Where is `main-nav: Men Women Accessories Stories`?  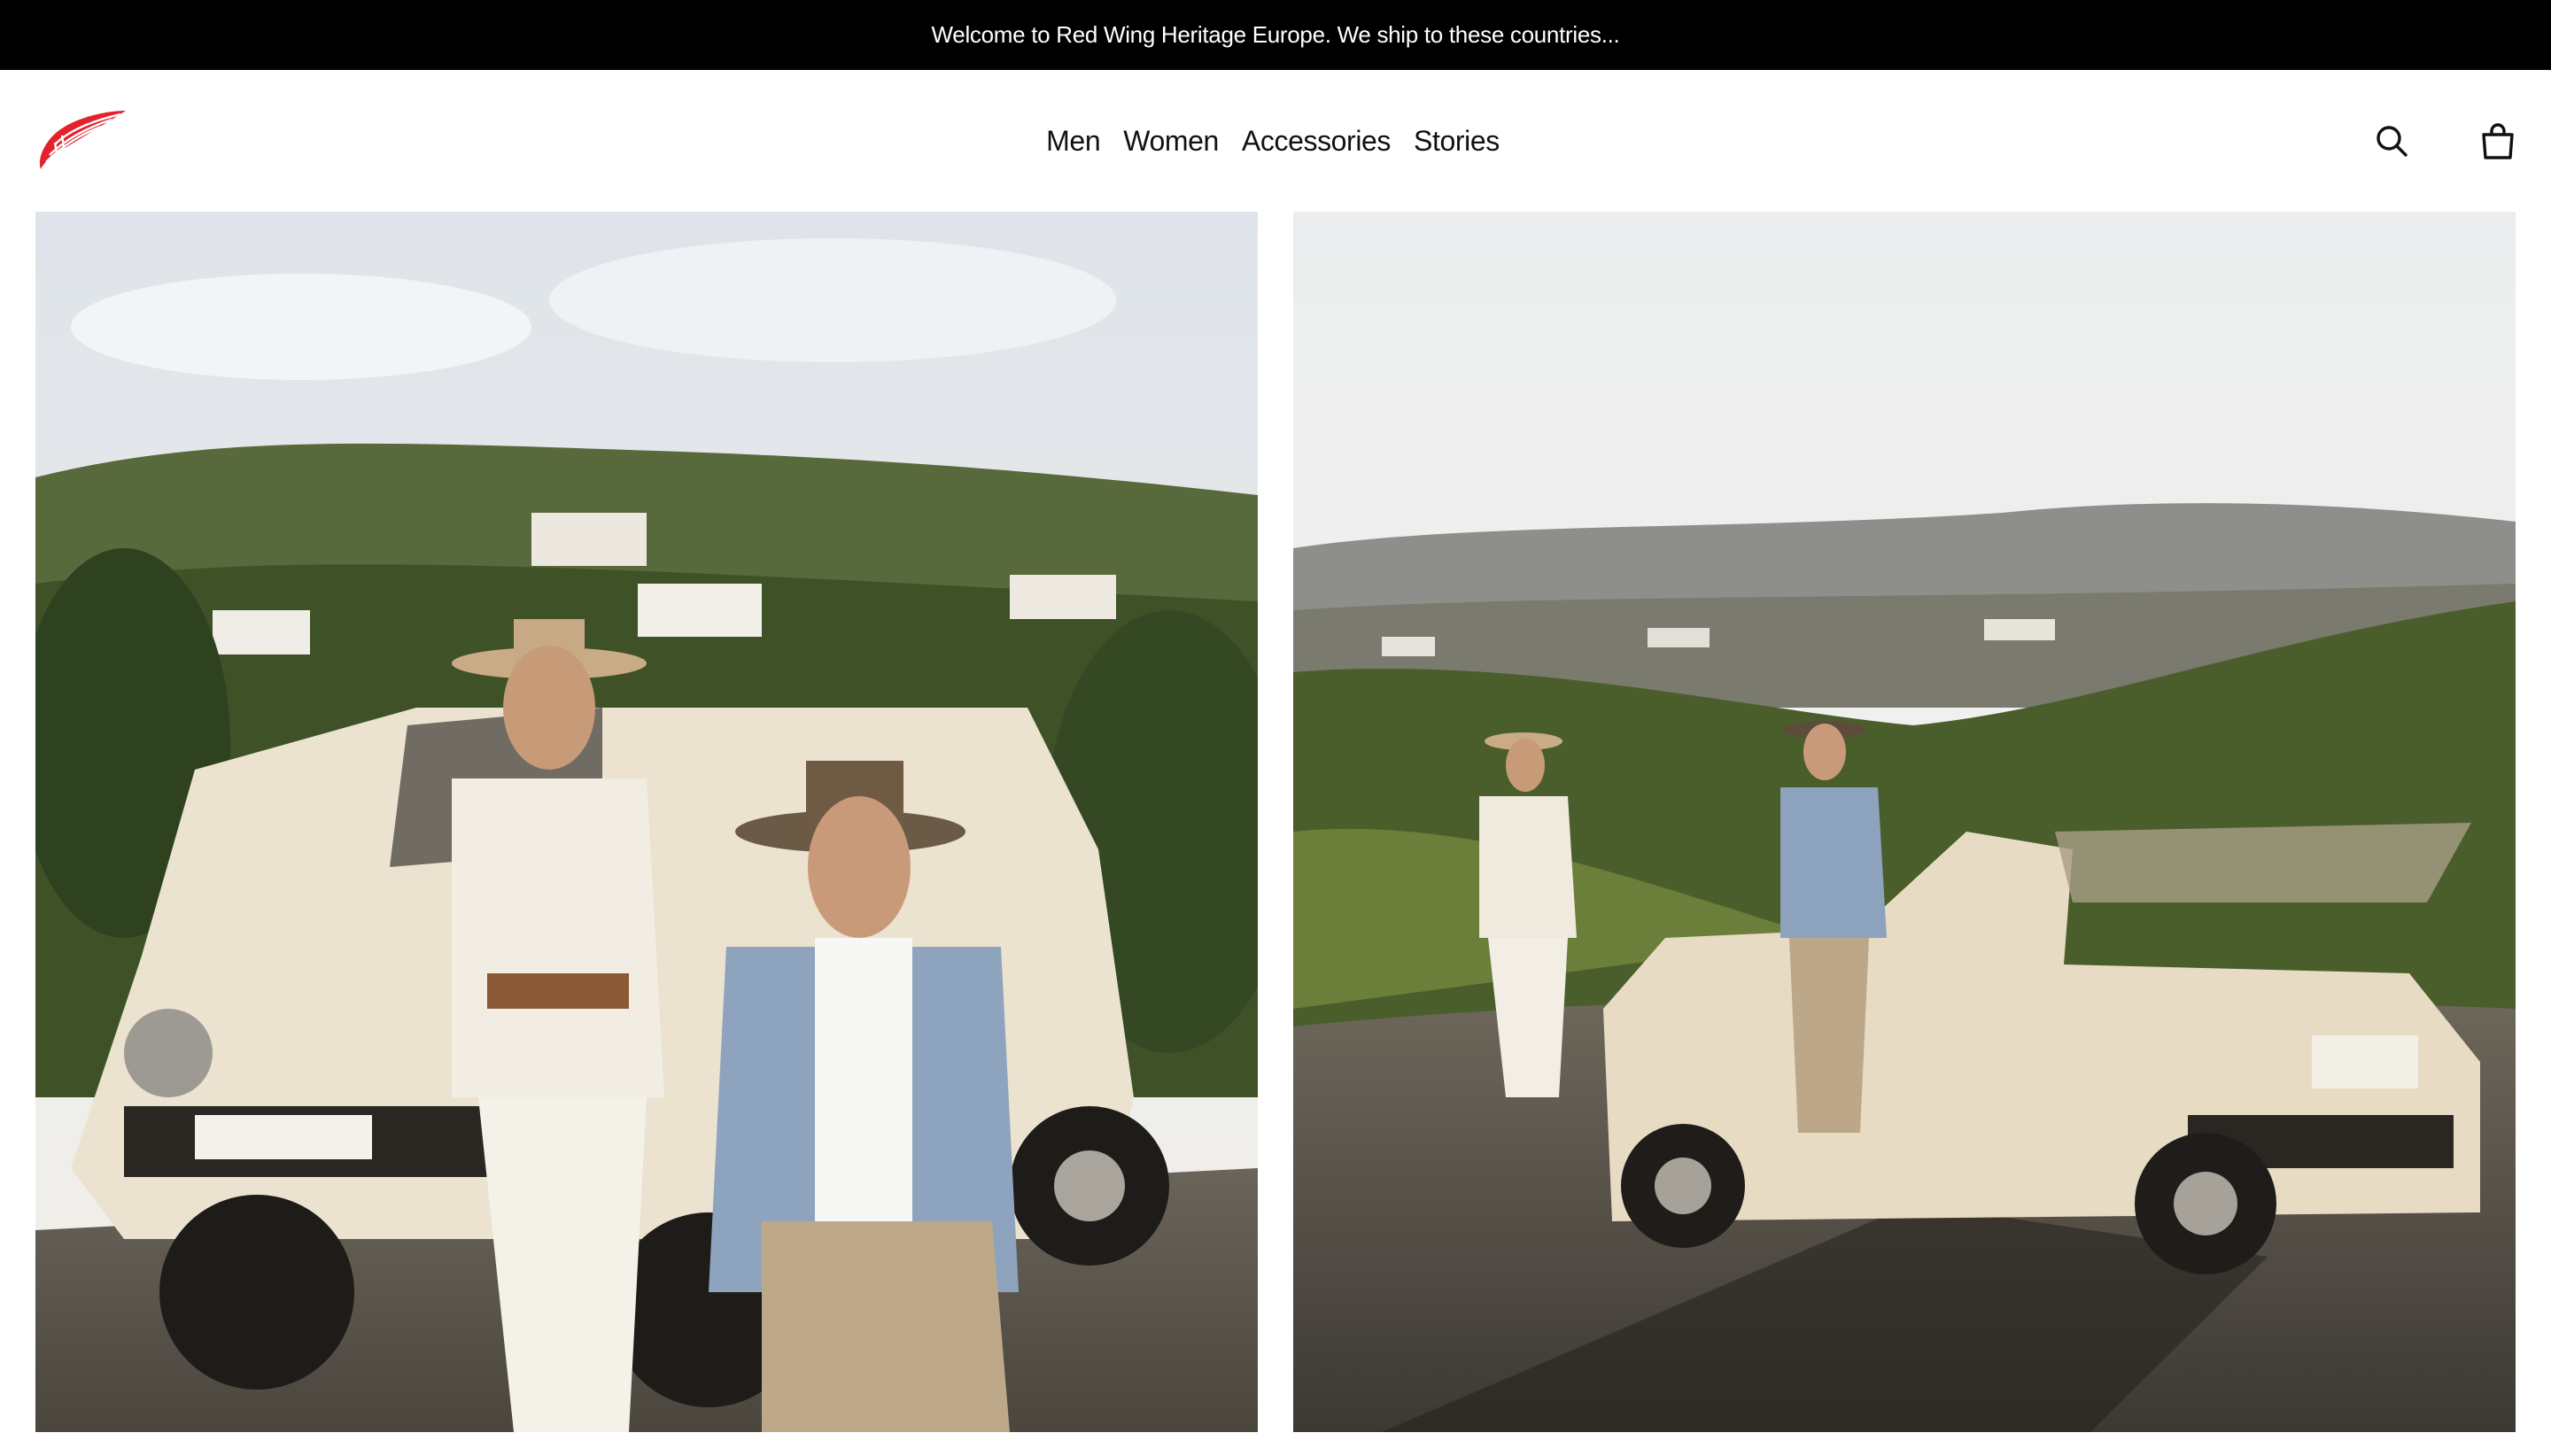 main-nav: Men Women Accessories Stories is located at coordinates (1275, 141).